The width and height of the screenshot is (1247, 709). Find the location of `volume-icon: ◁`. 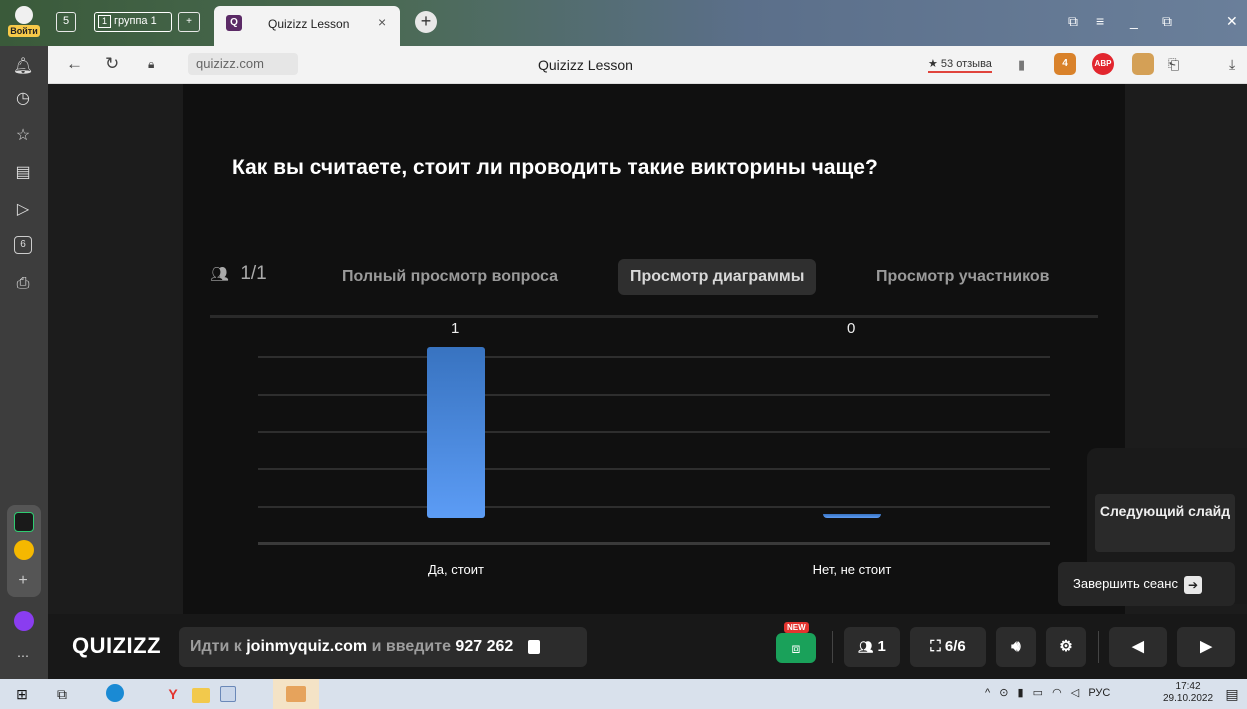

volume-icon: ◁ is located at coordinates (1075, 693).